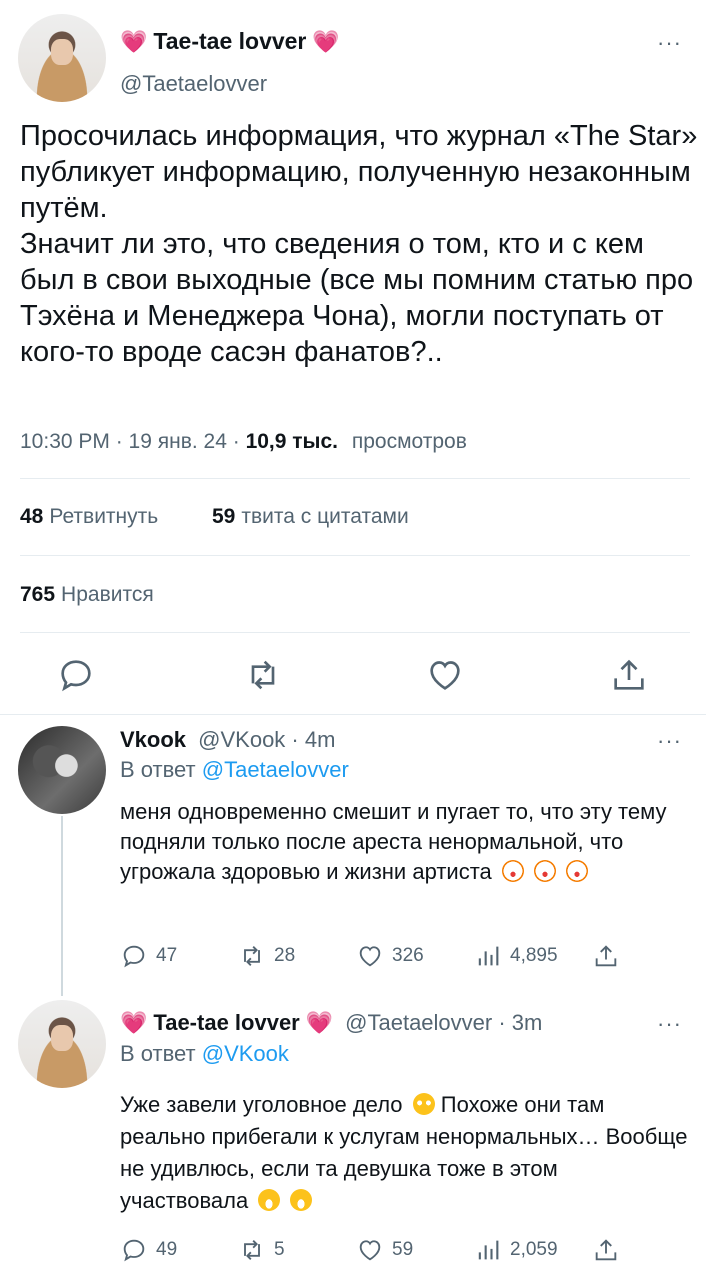 The height and width of the screenshot is (1280, 706). I want to click on likes-stat: 765 Нравится, so click(87, 595).